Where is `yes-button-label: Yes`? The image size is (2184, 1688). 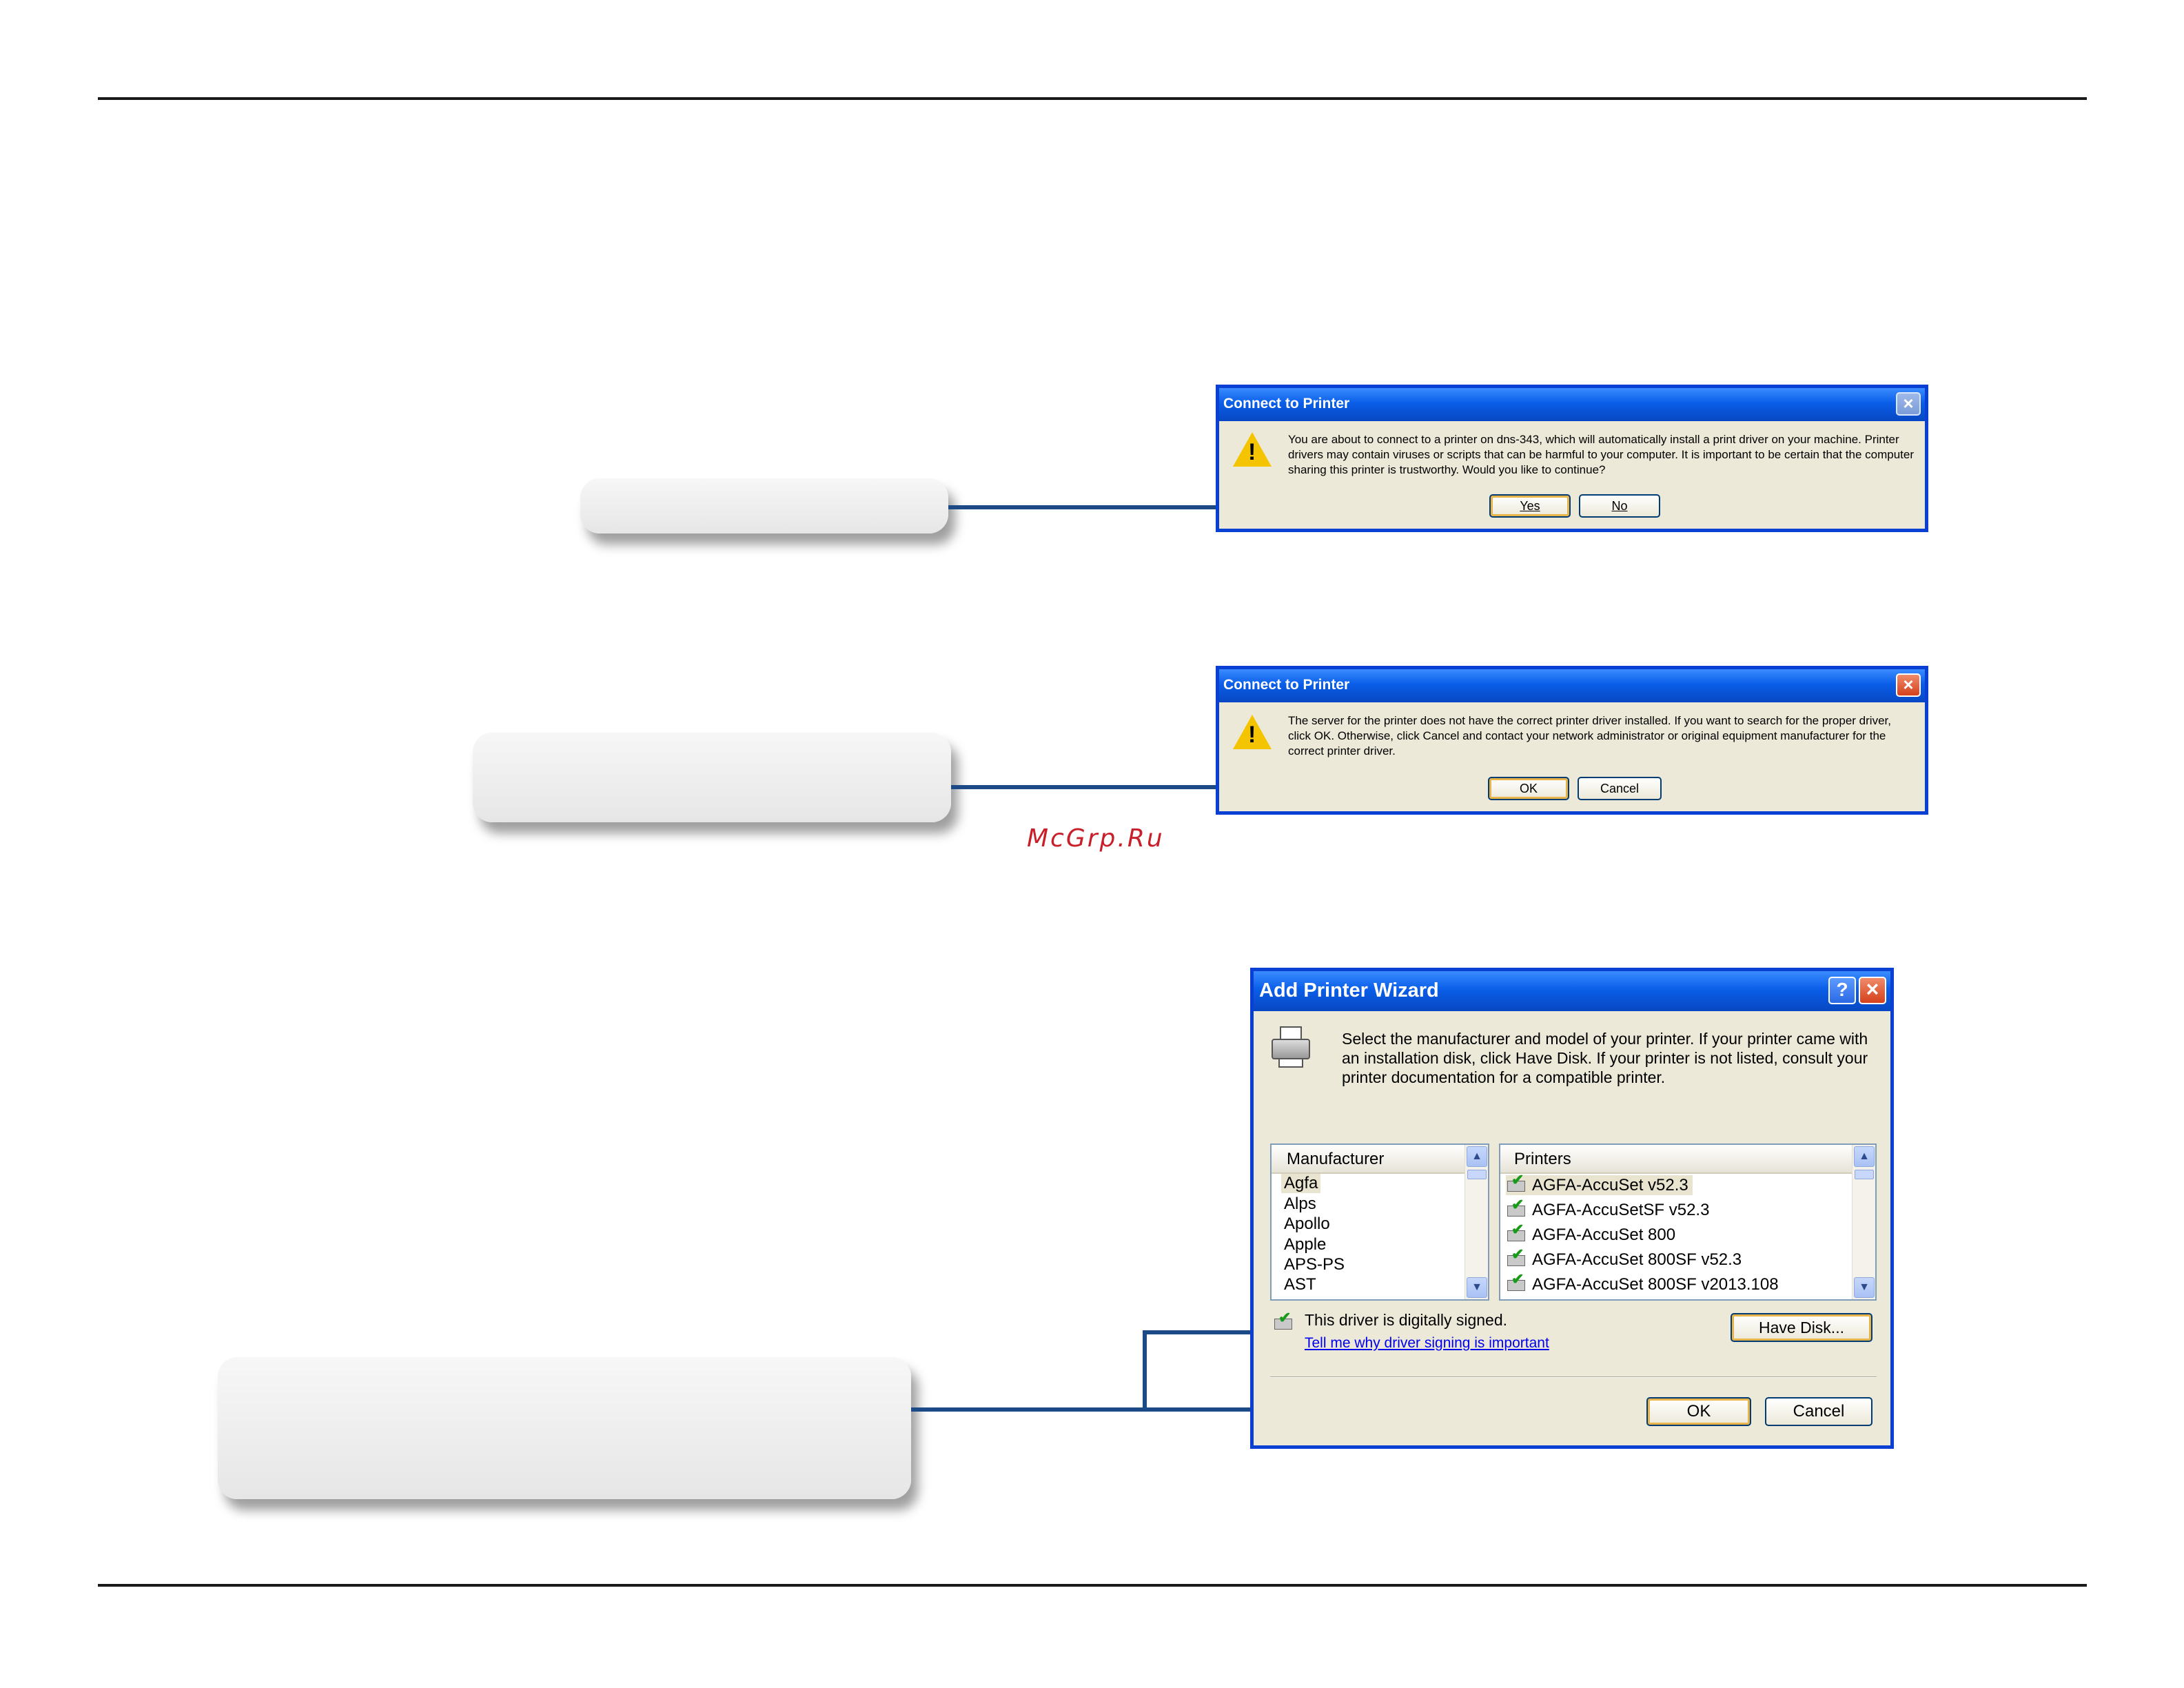 yes-button-label: Yes is located at coordinates (1530, 506).